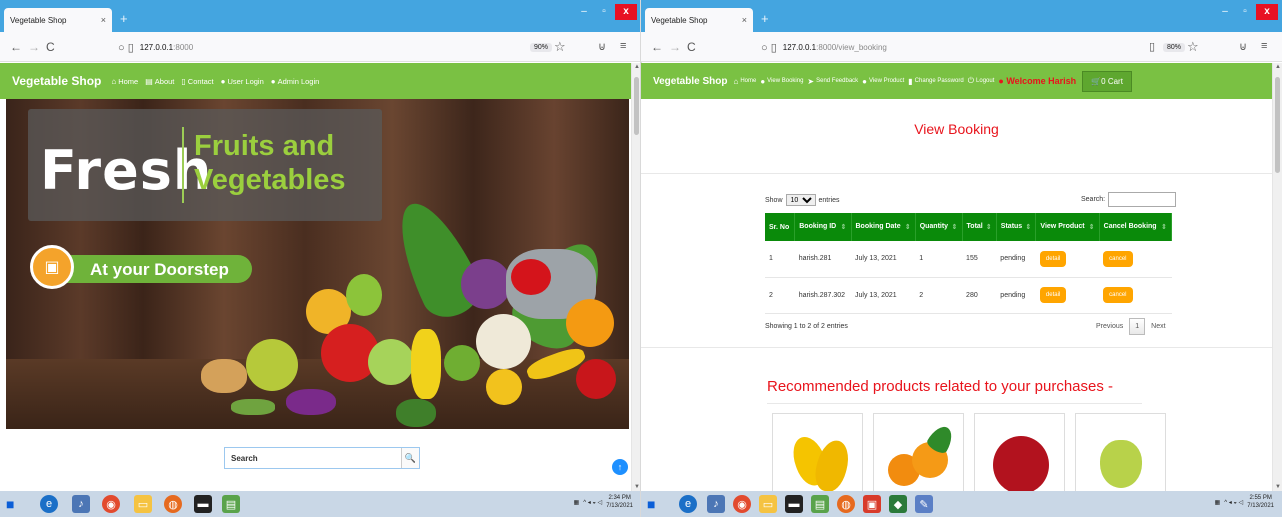  What do you see at coordinates (541, 47) in the screenshot?
I see `zoom-level: 90%` at bounding box center [541, 47].